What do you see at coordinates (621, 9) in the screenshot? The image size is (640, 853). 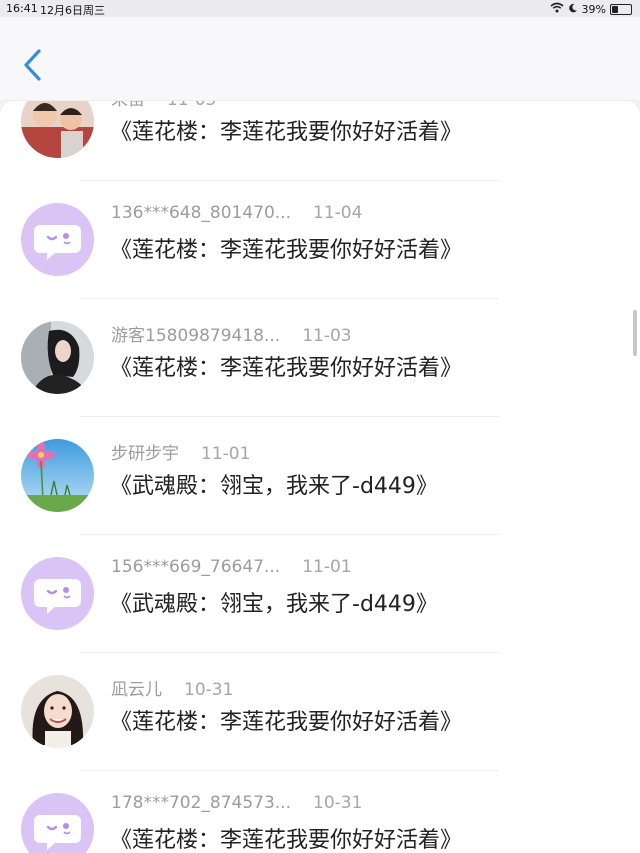 I see `battery-icon` at bounding box center [621, 9].